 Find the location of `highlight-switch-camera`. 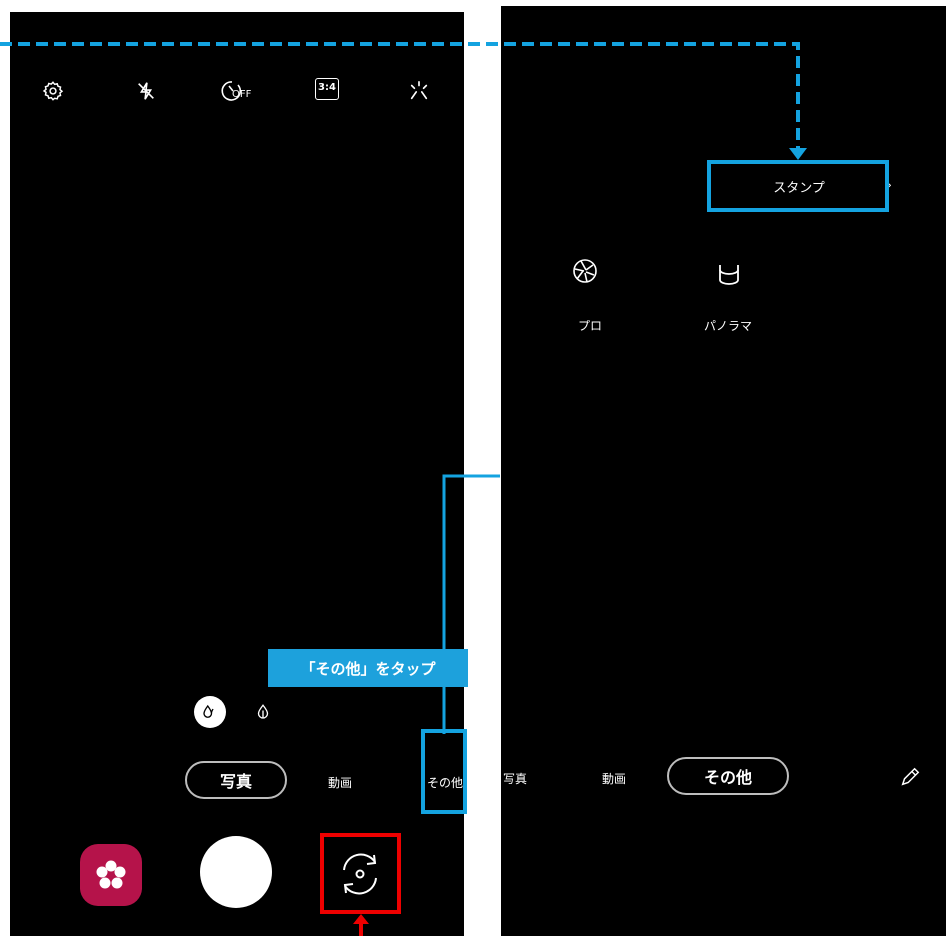

highlight-switch-camera is located at coordinates (360, 873).